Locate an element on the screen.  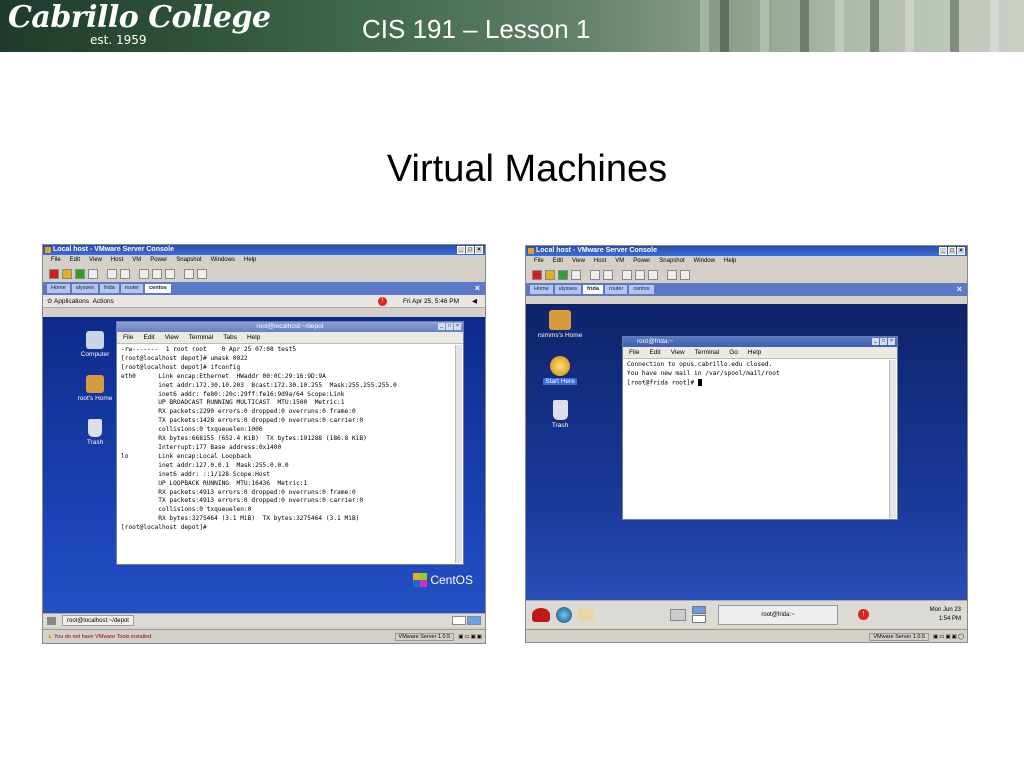
terminal-titlebar: root@localhost:~/depot _ □ × is located at coordinates (290, 327).